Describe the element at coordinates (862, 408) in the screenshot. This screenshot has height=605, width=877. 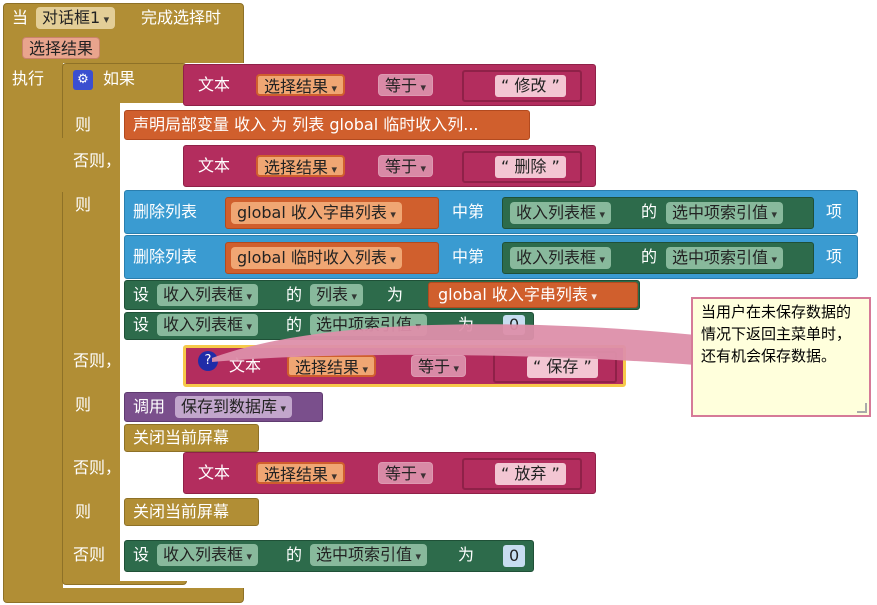
I see `resize-handle-icon` at that location.